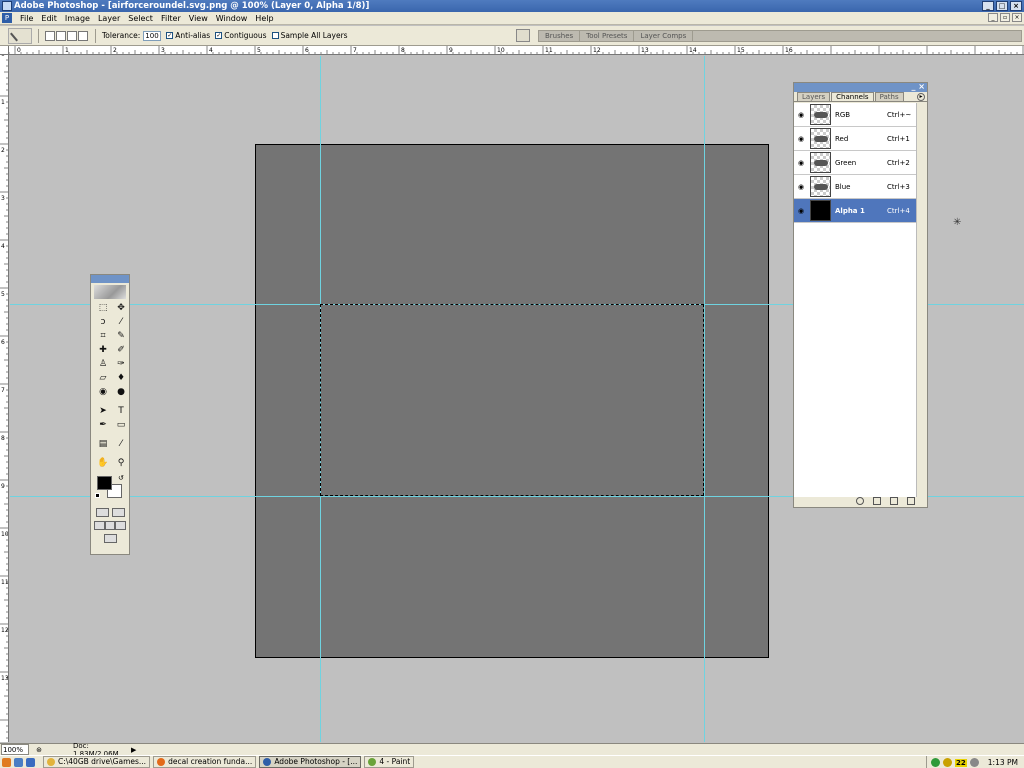 The image size is (1024, 768). What do you see at coordinates (61, 35) in the screenshot?
I see `add-selection-icon` at bounding box center [61, 35].